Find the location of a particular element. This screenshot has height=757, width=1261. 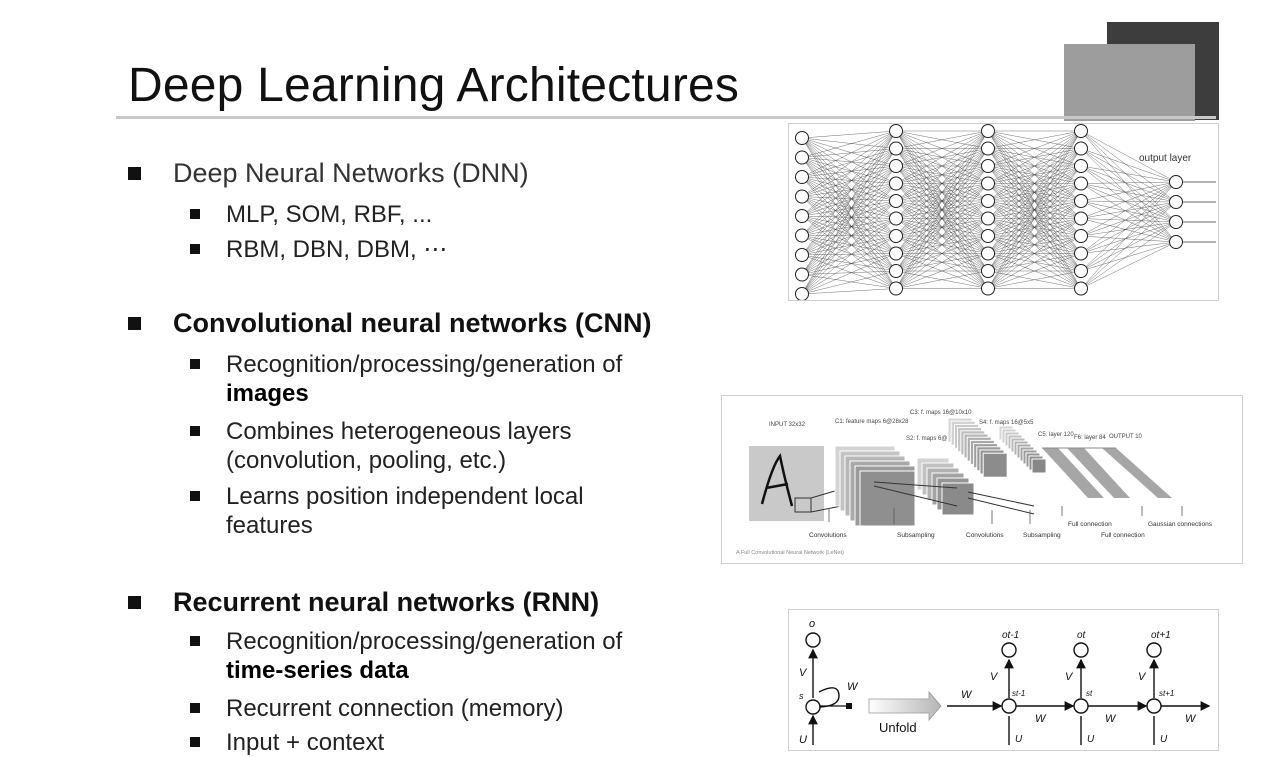

rnn-item-3: Input + context is located at coordinates (305, 742).